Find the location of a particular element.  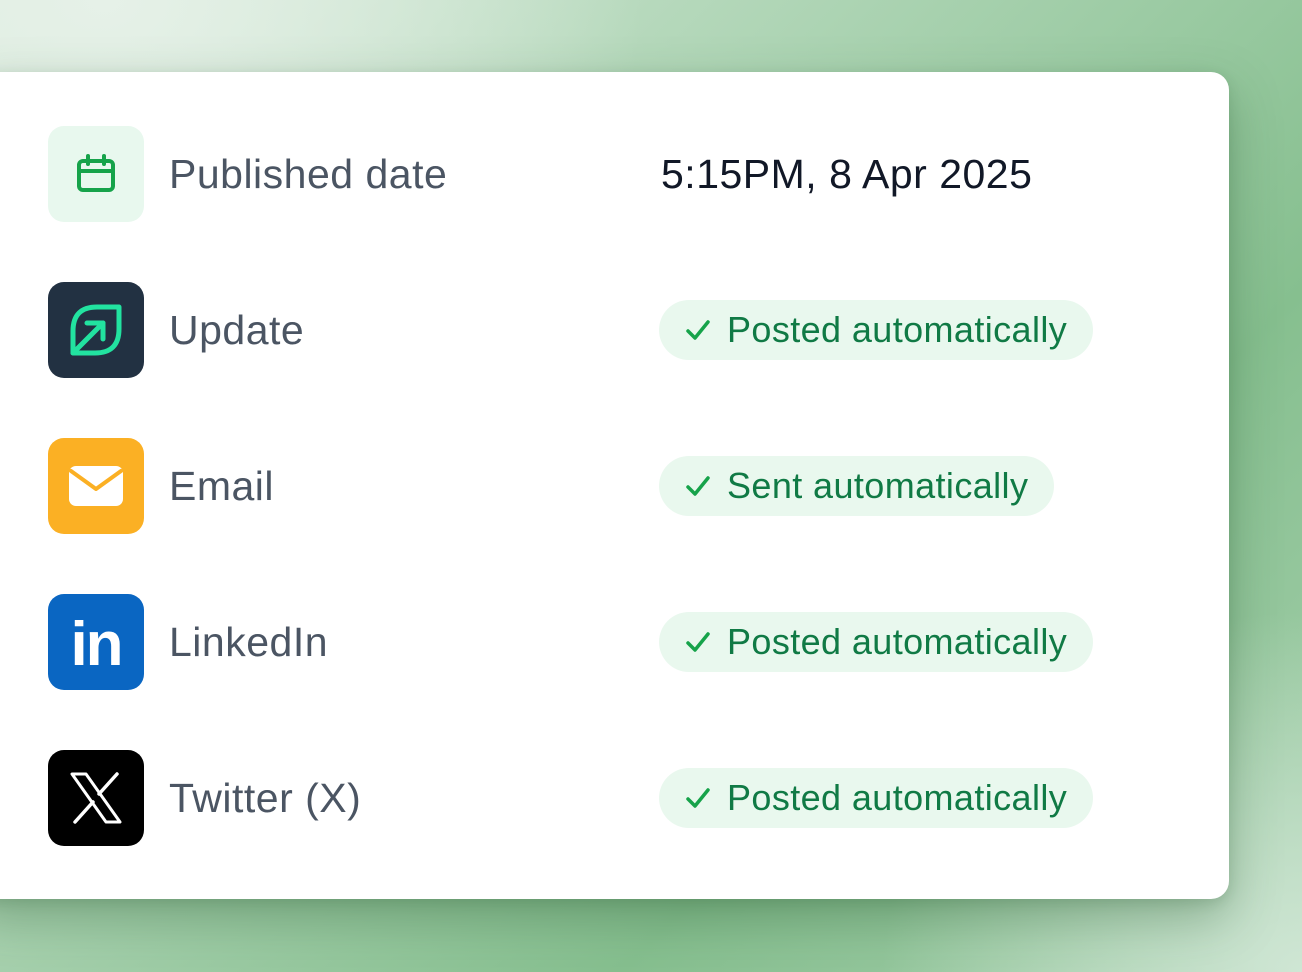

email-status-text: Sent automatically is located at coordinates (878, 485).